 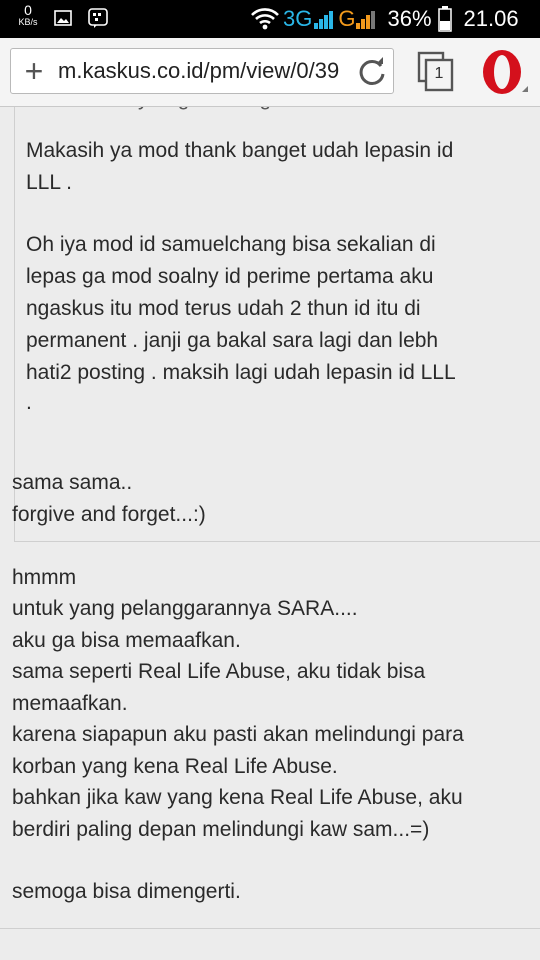 What do you see at coordinates (270, 928) in the screenshot?
I see `divider` at bounding box center [270, 928].